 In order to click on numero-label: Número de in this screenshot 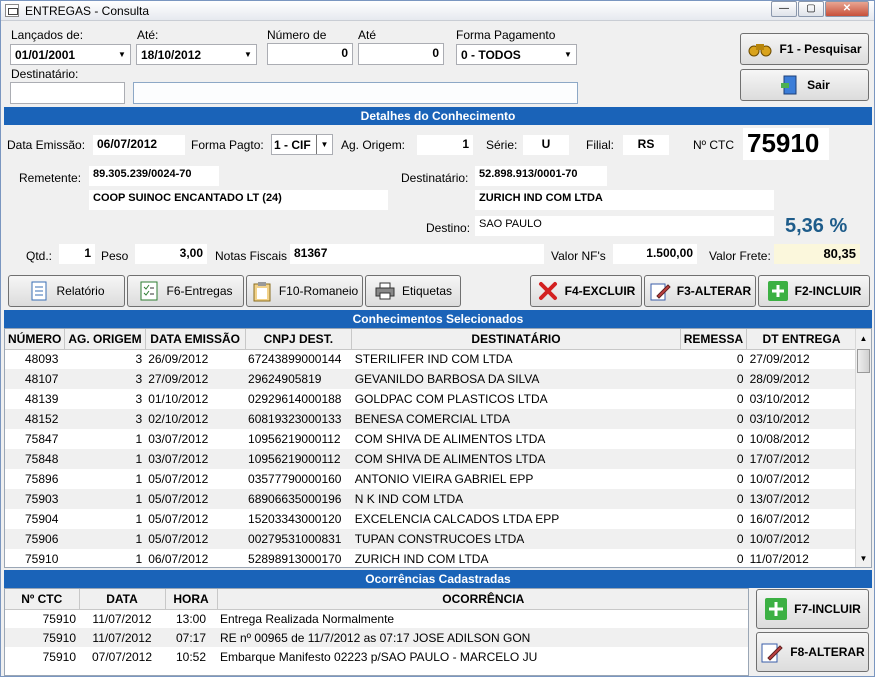, I will do `click(297, 35)`.